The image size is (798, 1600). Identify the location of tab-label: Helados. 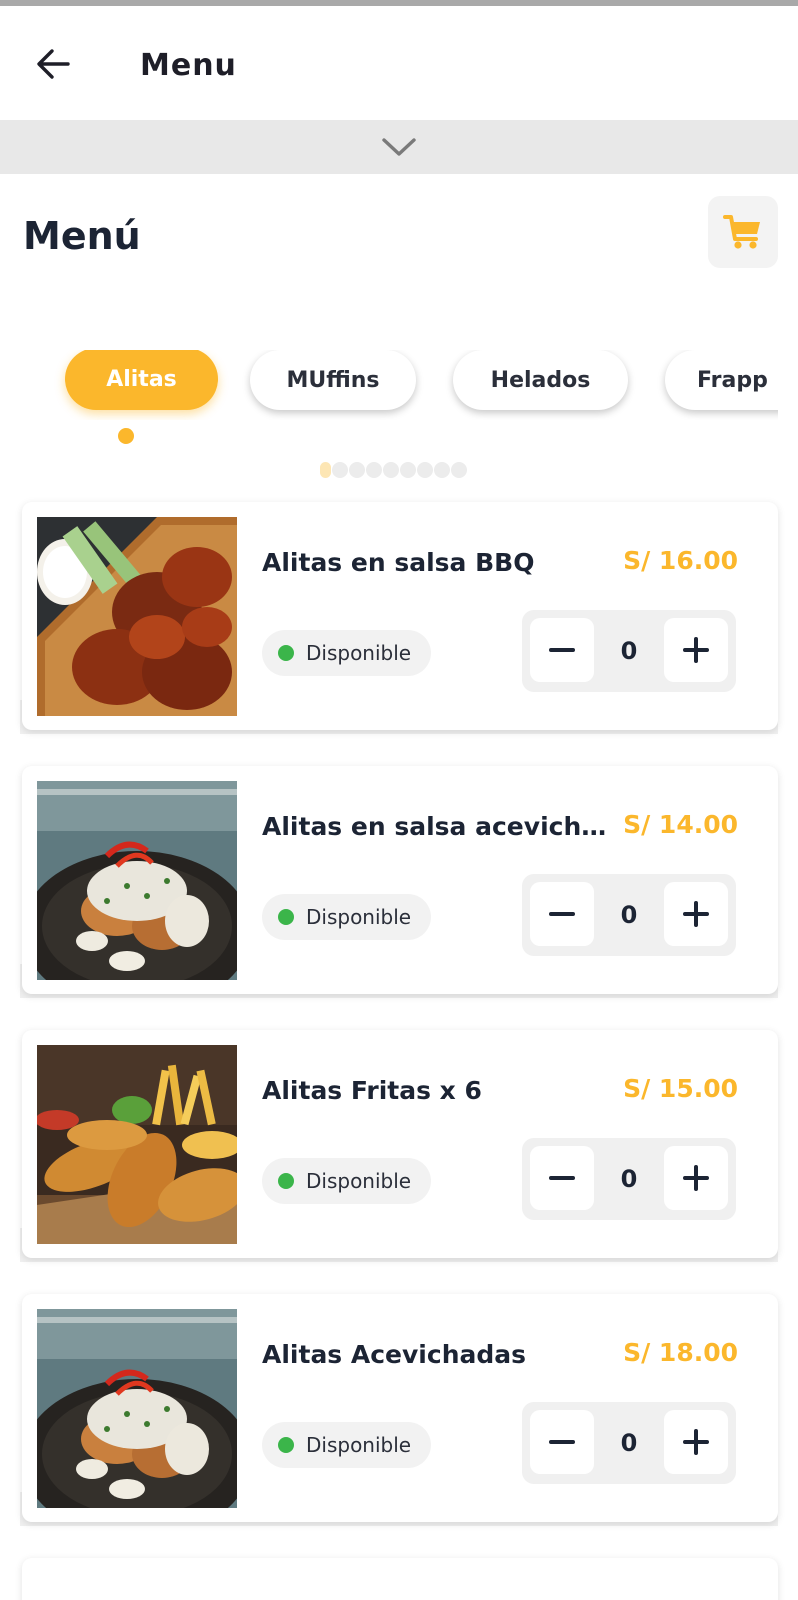
(540, 380).